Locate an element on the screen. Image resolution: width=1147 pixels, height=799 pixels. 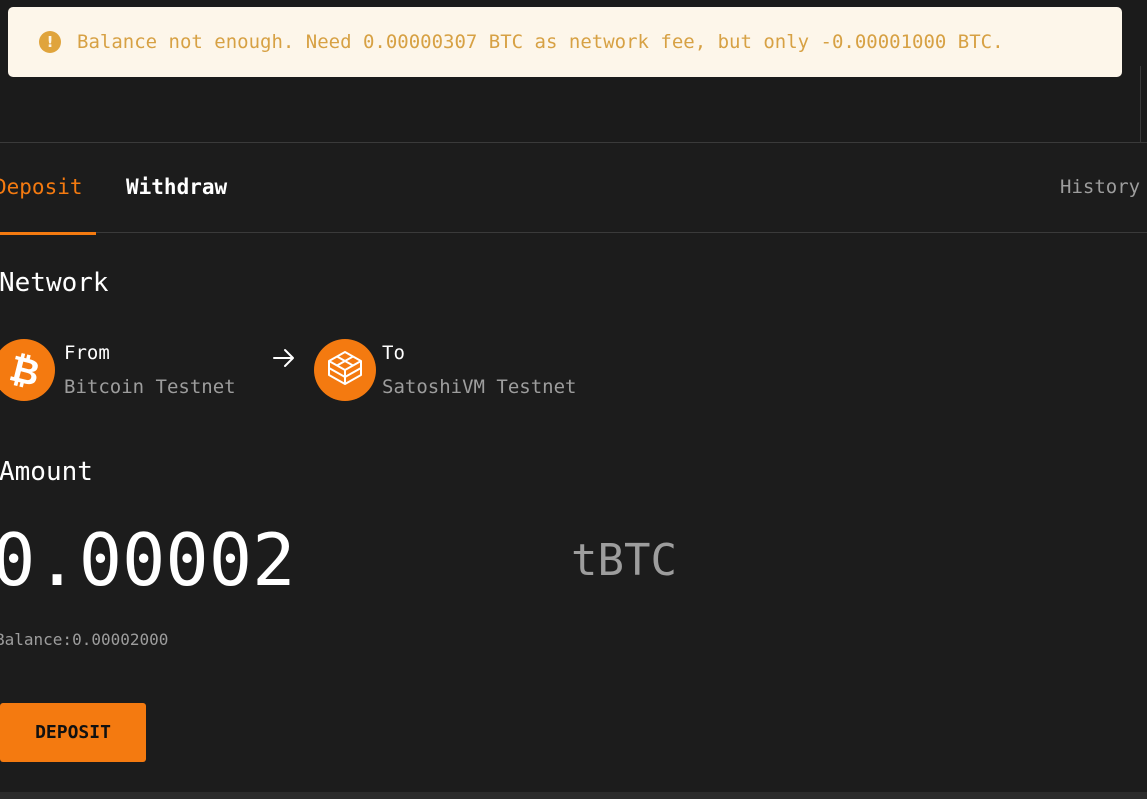
from-network-name: Bitcoin Testnet is located at coordinates (150, 387).